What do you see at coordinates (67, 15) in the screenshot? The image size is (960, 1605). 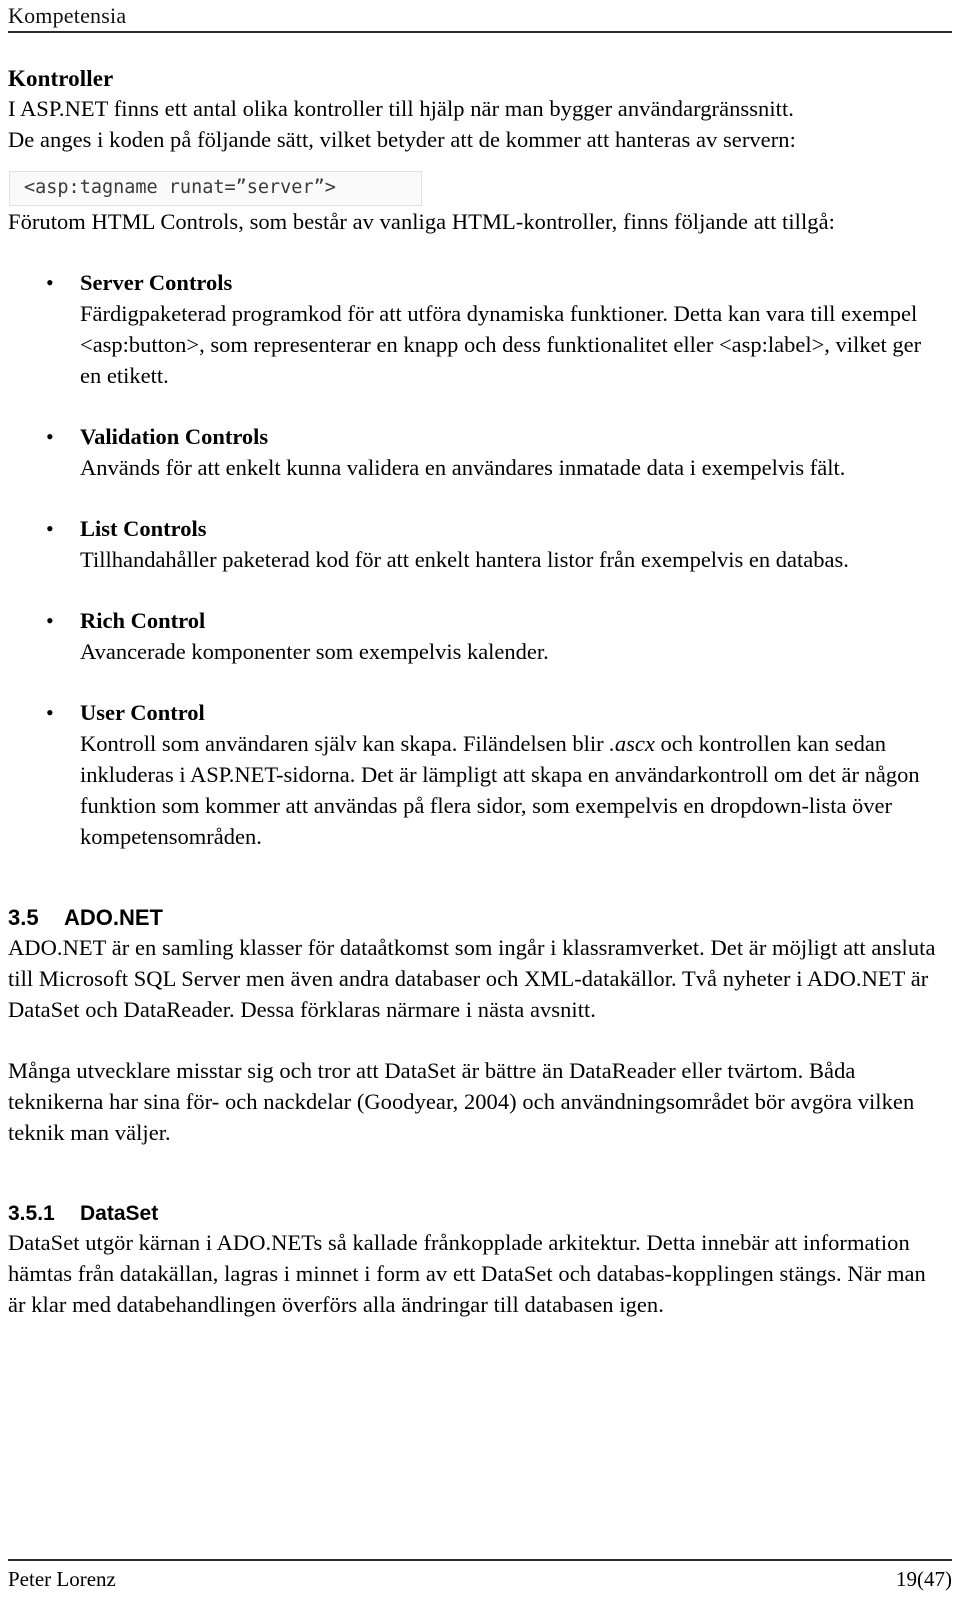 I see `running-header-title: Kompetensia` at bounding box center [67, 15].